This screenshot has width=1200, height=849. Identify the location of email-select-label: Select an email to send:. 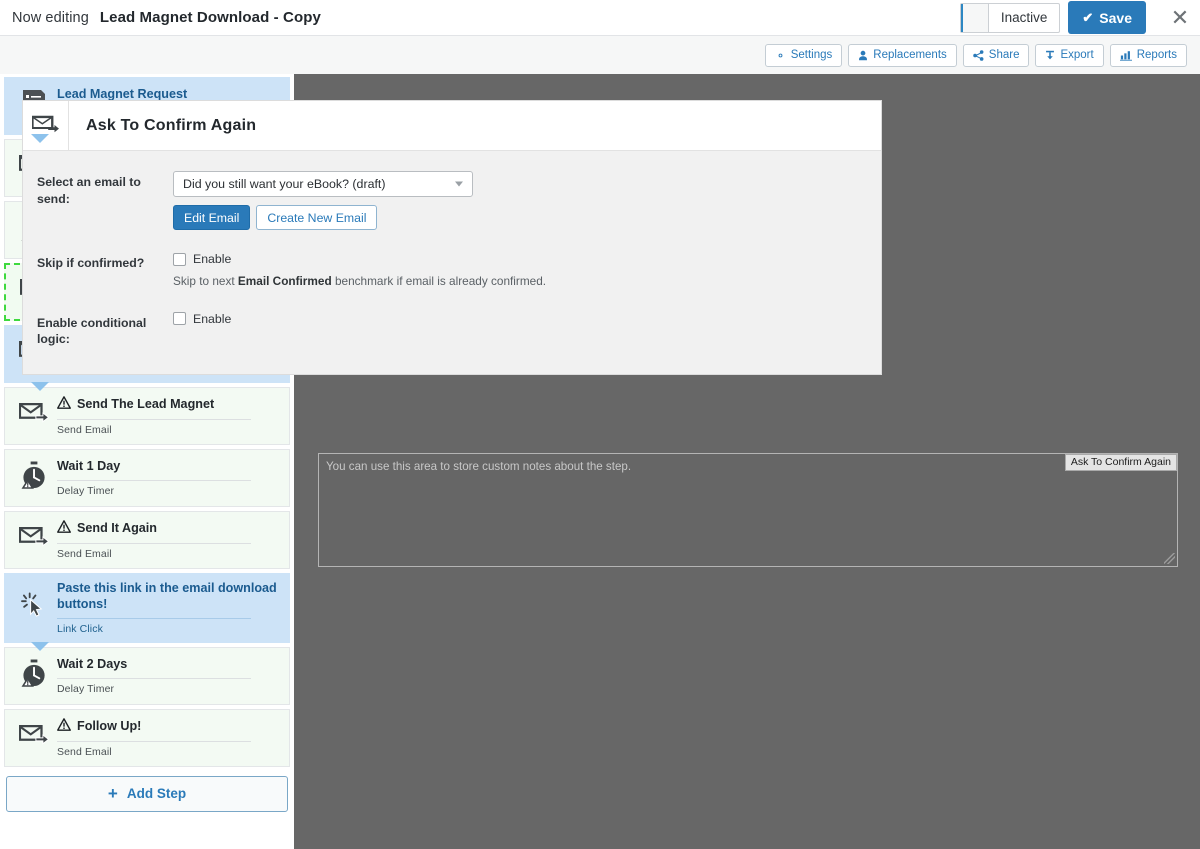
(89, 190).